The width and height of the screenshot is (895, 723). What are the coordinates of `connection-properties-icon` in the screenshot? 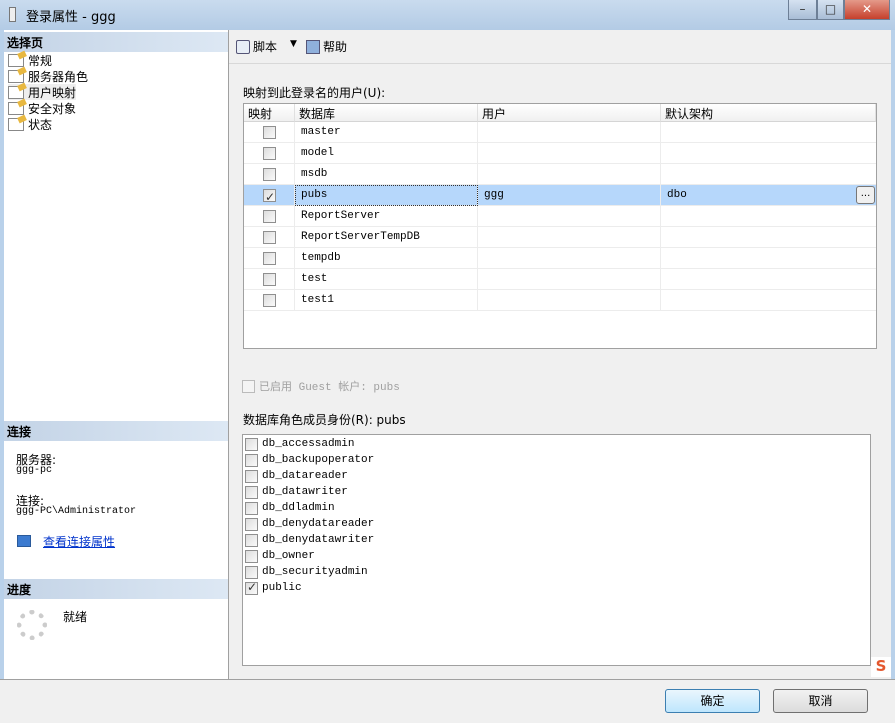 It's located at (24, 541).